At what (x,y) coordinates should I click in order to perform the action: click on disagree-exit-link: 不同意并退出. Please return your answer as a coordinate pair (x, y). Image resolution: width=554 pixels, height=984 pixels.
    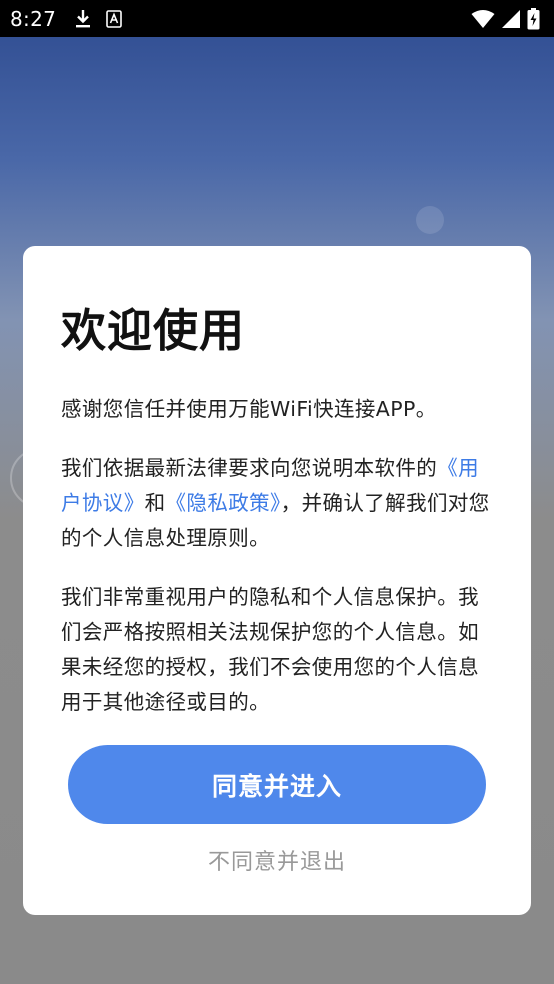
    Looking at the image, I should click on (277, 860).